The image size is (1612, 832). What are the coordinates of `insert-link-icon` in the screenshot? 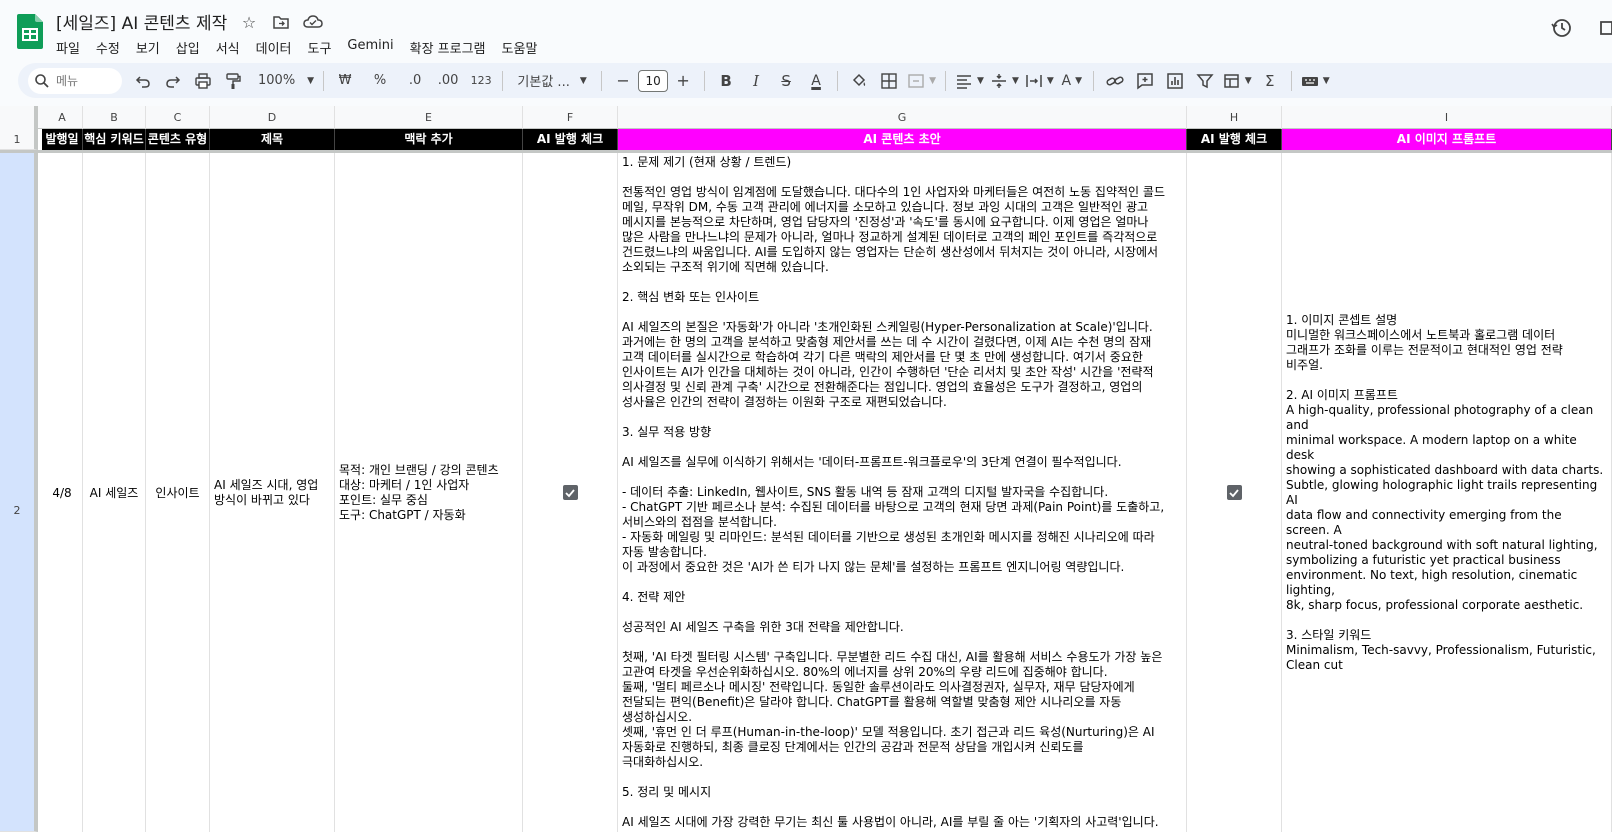 It's located at (1115, 81).